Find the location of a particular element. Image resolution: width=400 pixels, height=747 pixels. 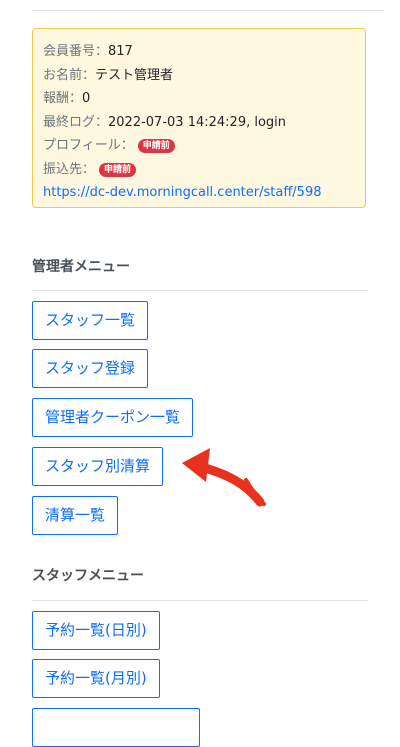

member-number-value: 817 is located at coordinates (120, 51).